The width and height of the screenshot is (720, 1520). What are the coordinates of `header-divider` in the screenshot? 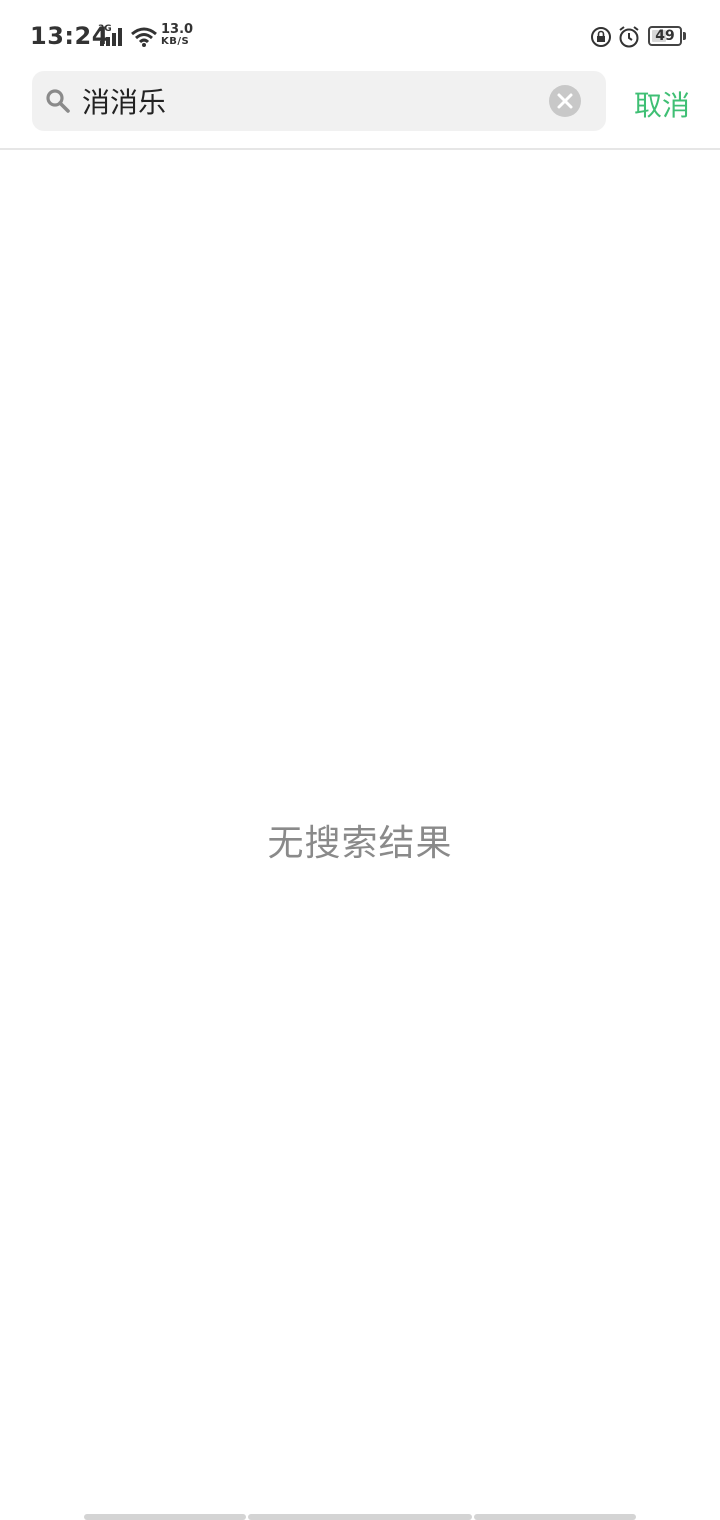 It's located at (360, 149).